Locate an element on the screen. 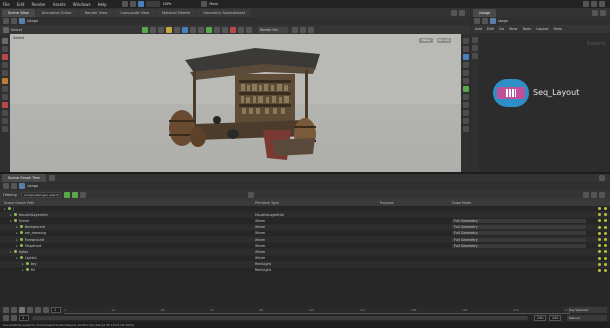 The height and width of the screenshot is (328, 610). menu-render: Render is located at coordinates (38, 4).